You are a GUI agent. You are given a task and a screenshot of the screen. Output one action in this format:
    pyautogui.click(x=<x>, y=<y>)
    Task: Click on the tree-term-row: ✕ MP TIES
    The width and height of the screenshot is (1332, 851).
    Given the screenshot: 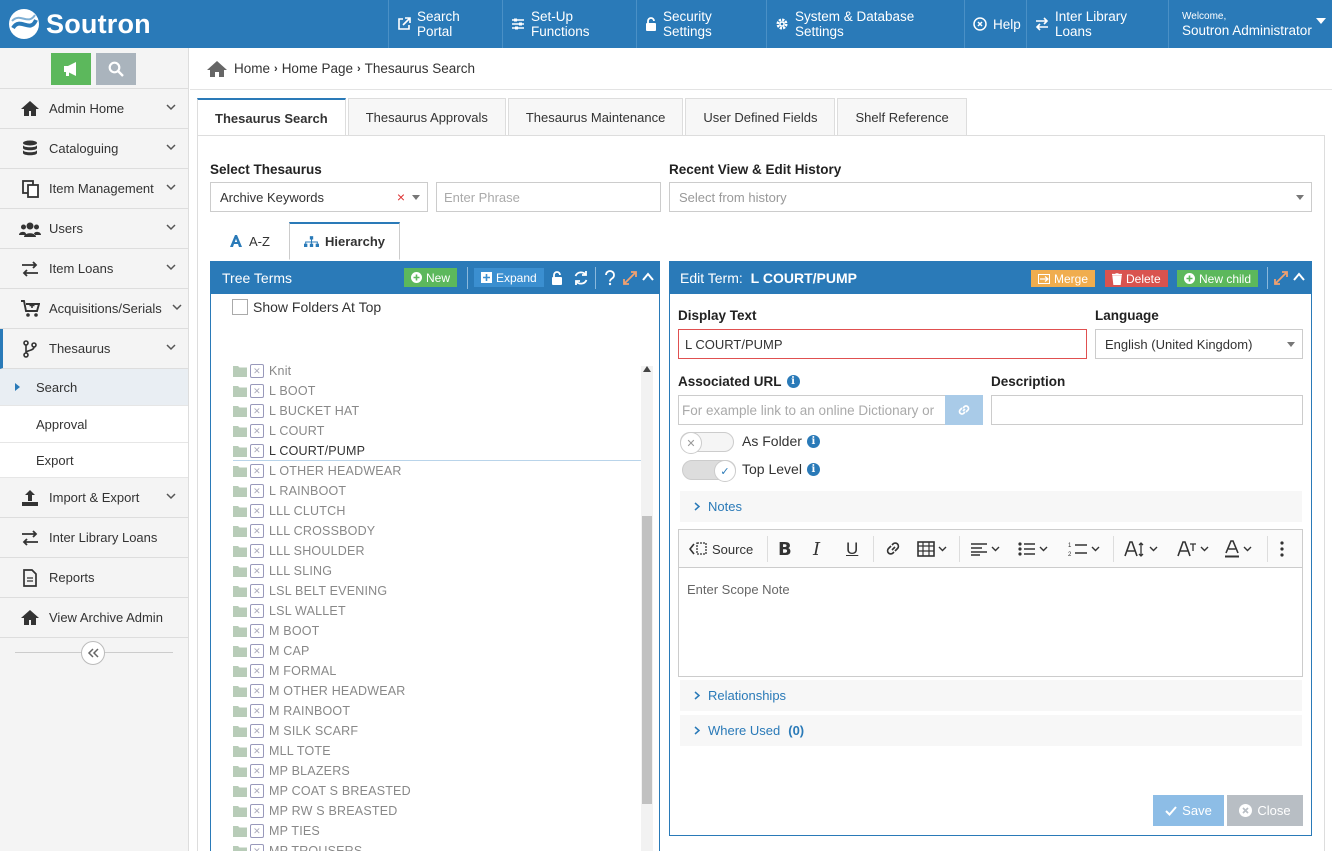 What is the action you would take?
    pyautogui.click(x=276, y=831)
    